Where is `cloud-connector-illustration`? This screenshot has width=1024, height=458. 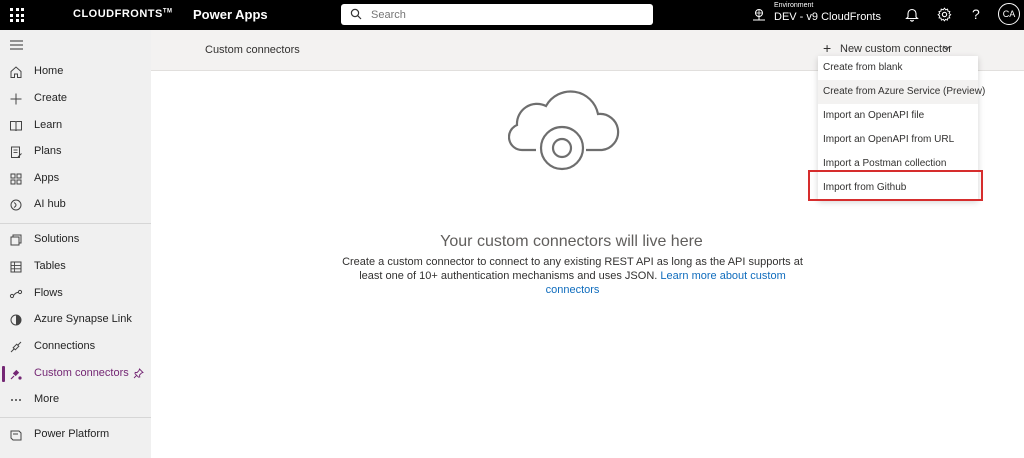 cloud-connector-illustration is located at coordinates (564, 130).